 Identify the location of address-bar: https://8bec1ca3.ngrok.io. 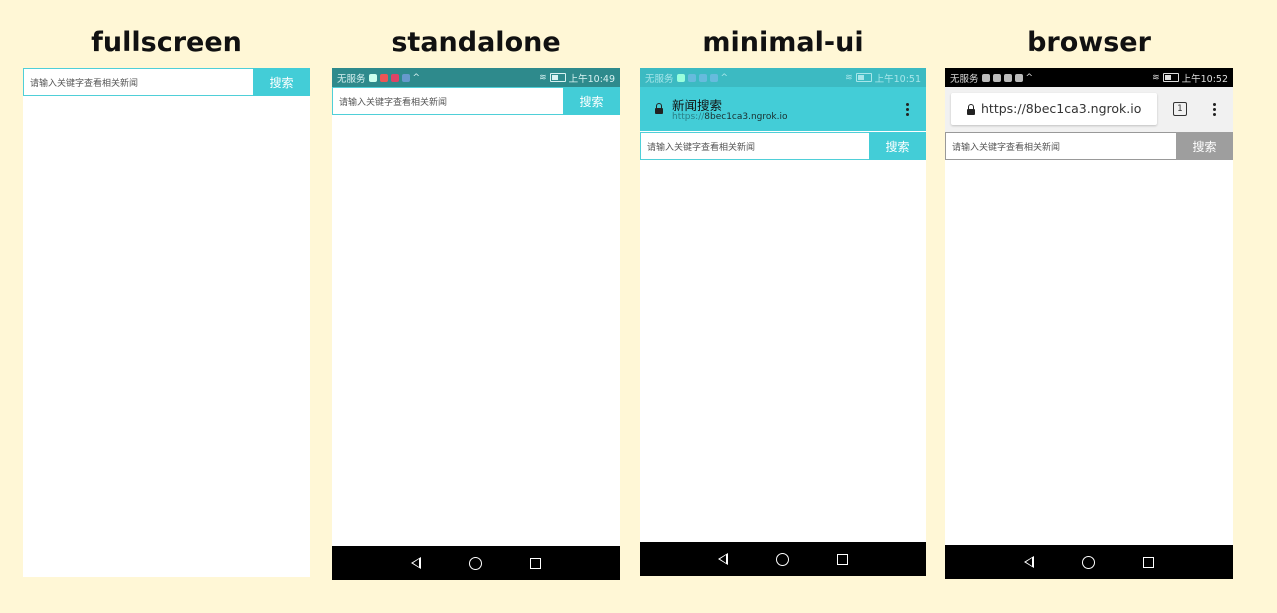
(1054, 109).